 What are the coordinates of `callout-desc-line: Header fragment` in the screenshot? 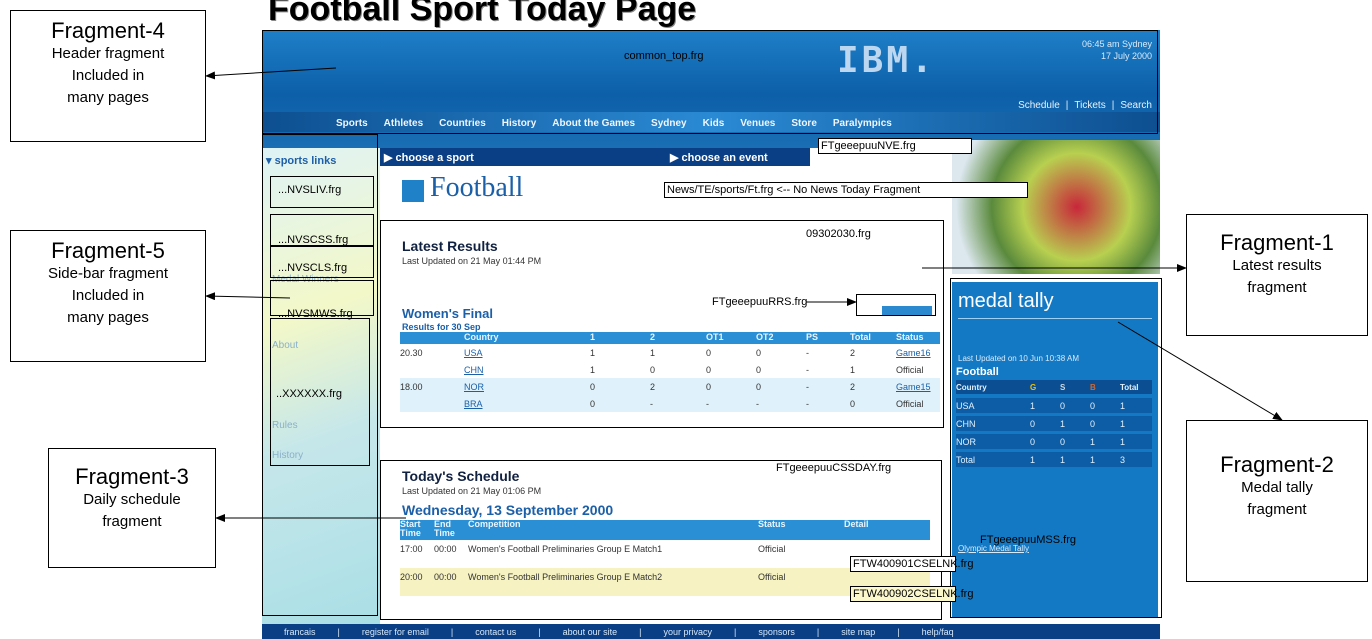 It's located at (108, 53).